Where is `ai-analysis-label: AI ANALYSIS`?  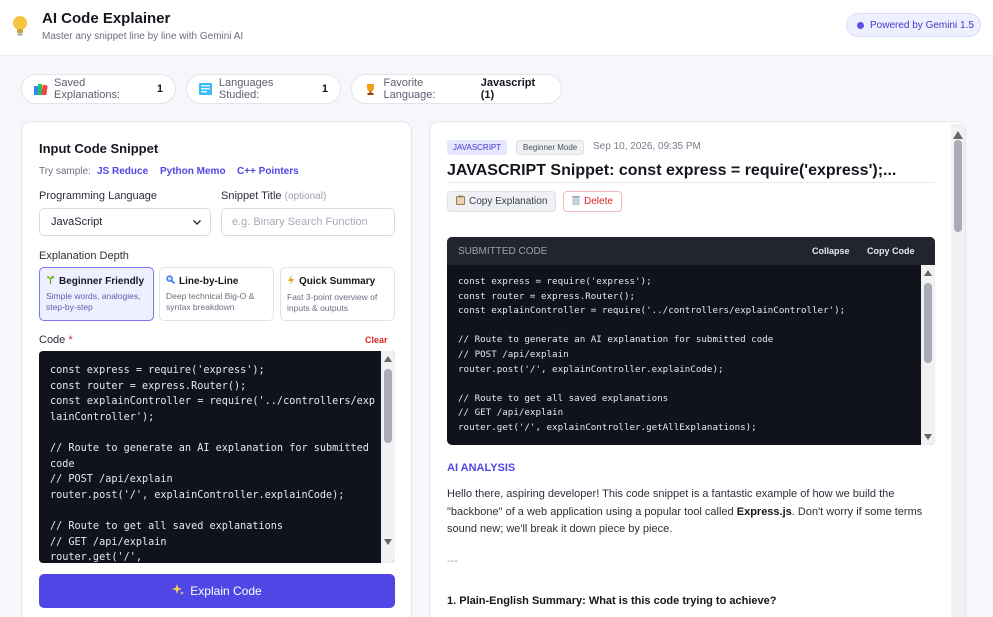 ai-analysis-label: AI ANALYSIS is located at coordinates (481, 468).